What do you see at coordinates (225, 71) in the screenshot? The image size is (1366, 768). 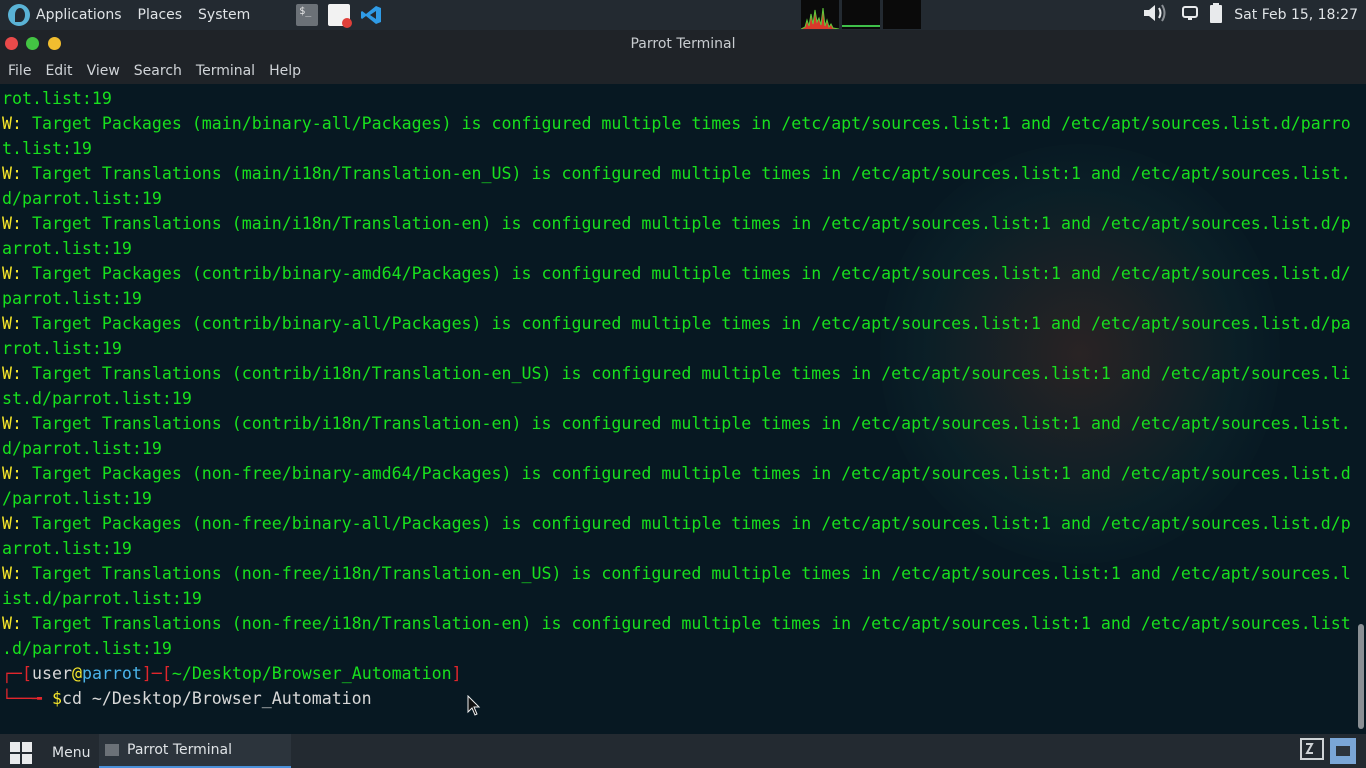 I see `menu-terminal: Terminal` at bounding box center [225, 71].